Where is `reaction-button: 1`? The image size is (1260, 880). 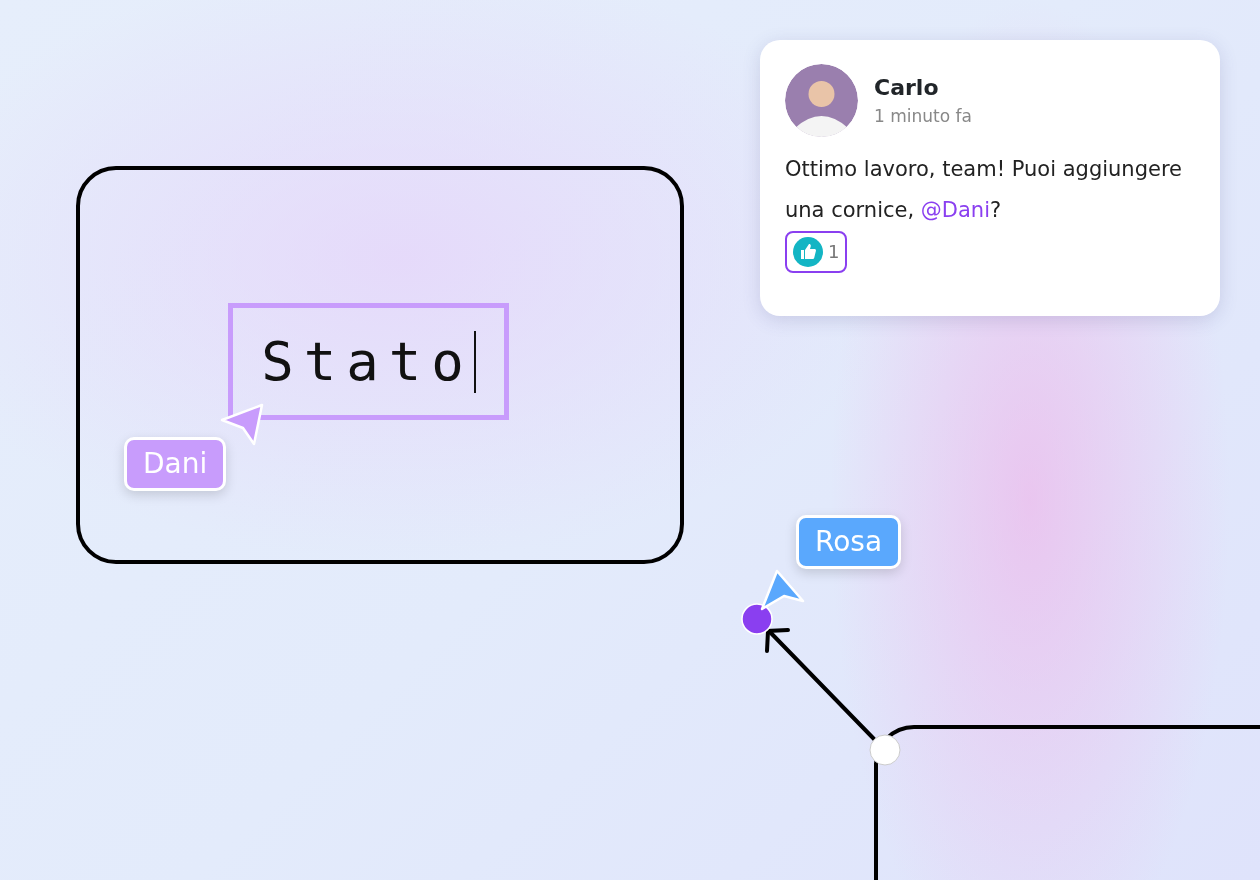 reaction-button: 1 is located at coordinates (816, 251).